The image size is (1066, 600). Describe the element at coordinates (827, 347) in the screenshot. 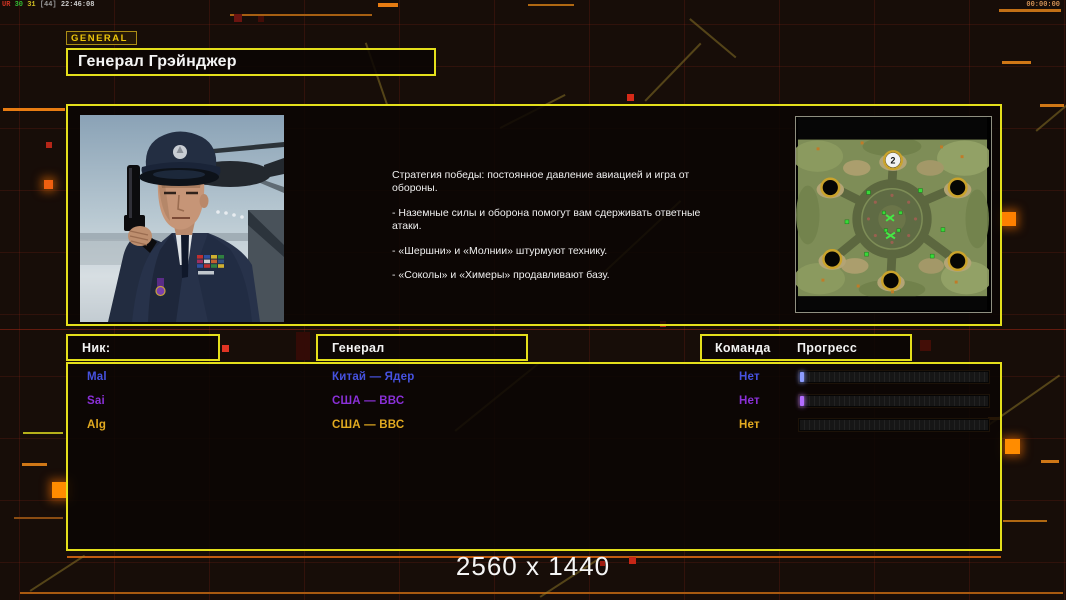

I see `header-progress-label: Прогресс` at that location.